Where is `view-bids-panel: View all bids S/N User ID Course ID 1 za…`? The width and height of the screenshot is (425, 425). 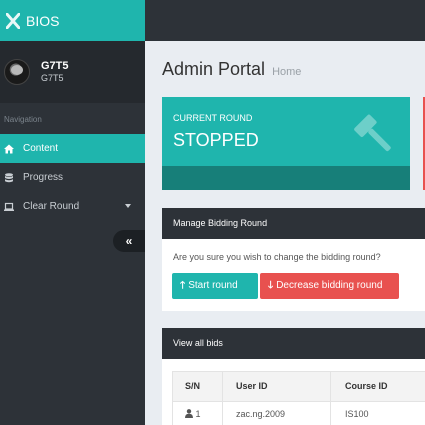 view-bids-panel: View all bids S/N User ID Course ID 1 za… is located at coordinates (293, 376).